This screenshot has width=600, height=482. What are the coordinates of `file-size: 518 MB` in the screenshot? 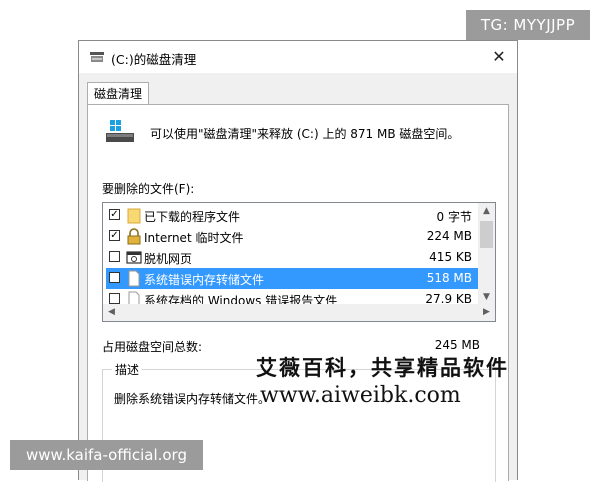 It's located at (449, 278).